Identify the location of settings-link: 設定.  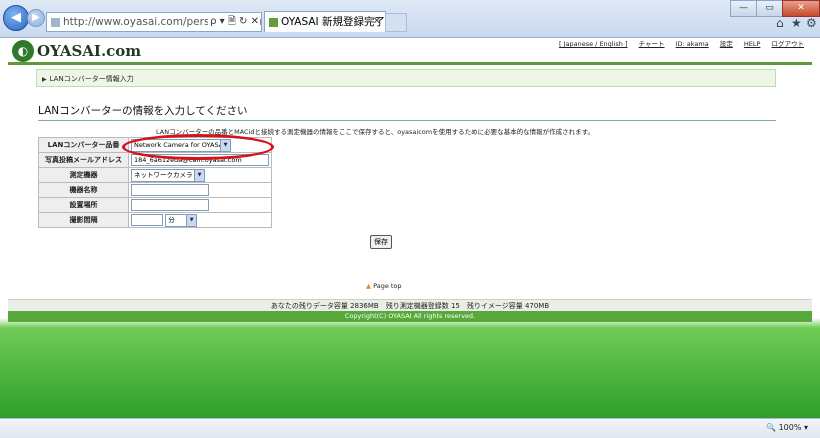
(726, 44).